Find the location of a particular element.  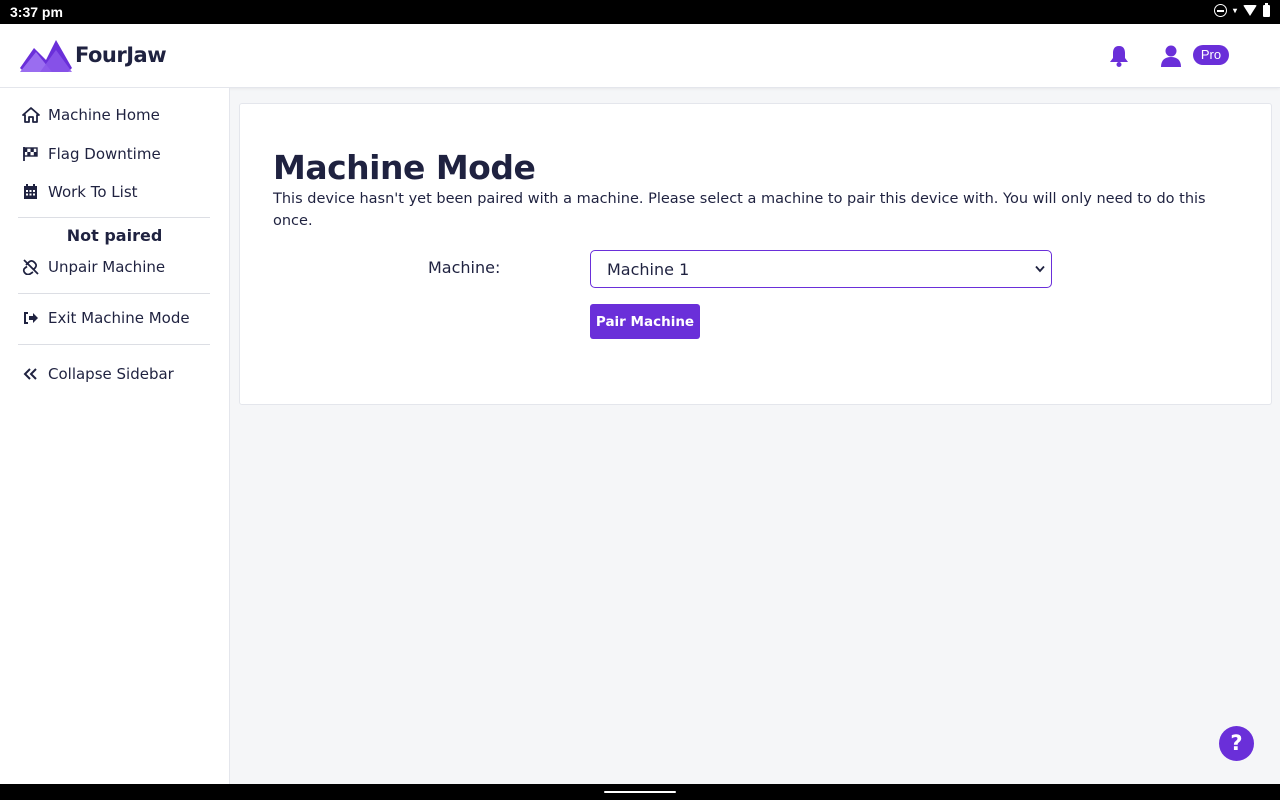

page-title: Machine Mode is located at coordinates (404, 167).